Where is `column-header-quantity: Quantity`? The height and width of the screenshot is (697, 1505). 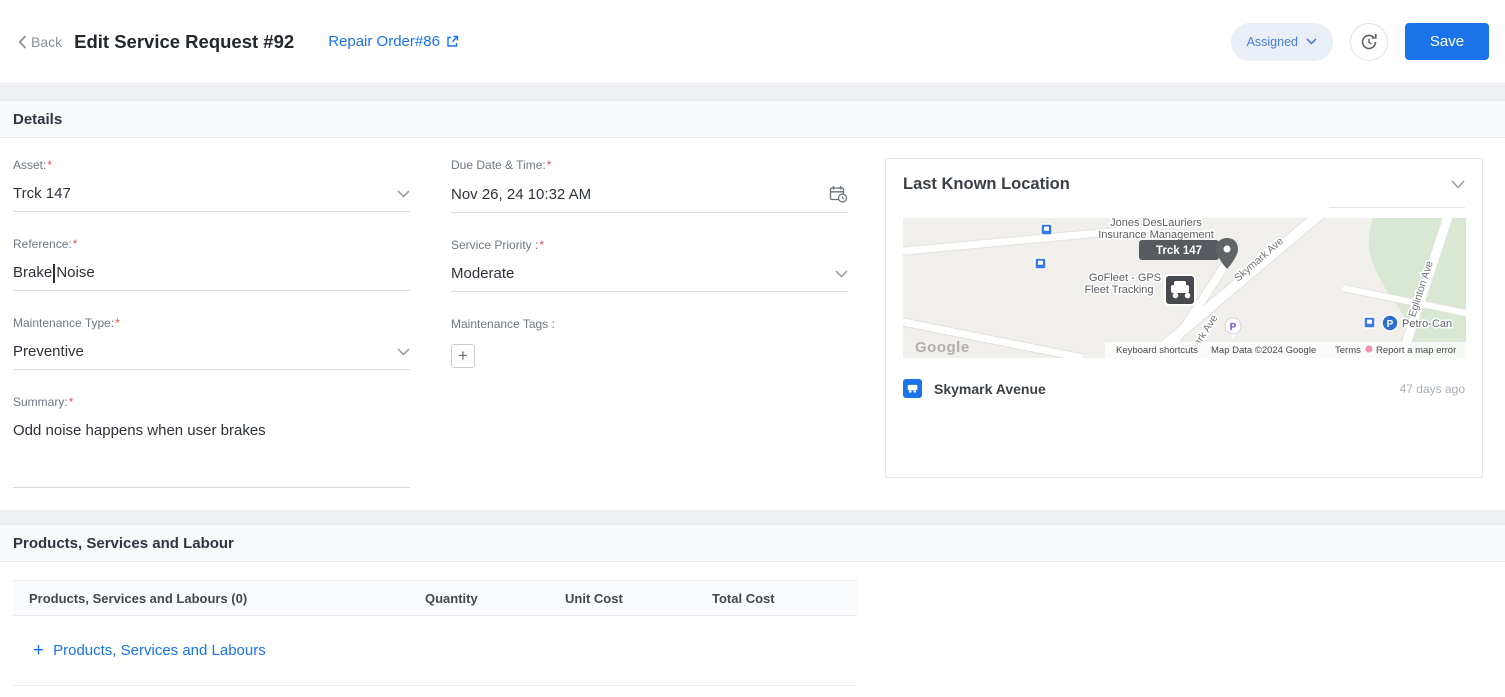
column-header-quantity: Quantity is located at coordinates (451, 598).